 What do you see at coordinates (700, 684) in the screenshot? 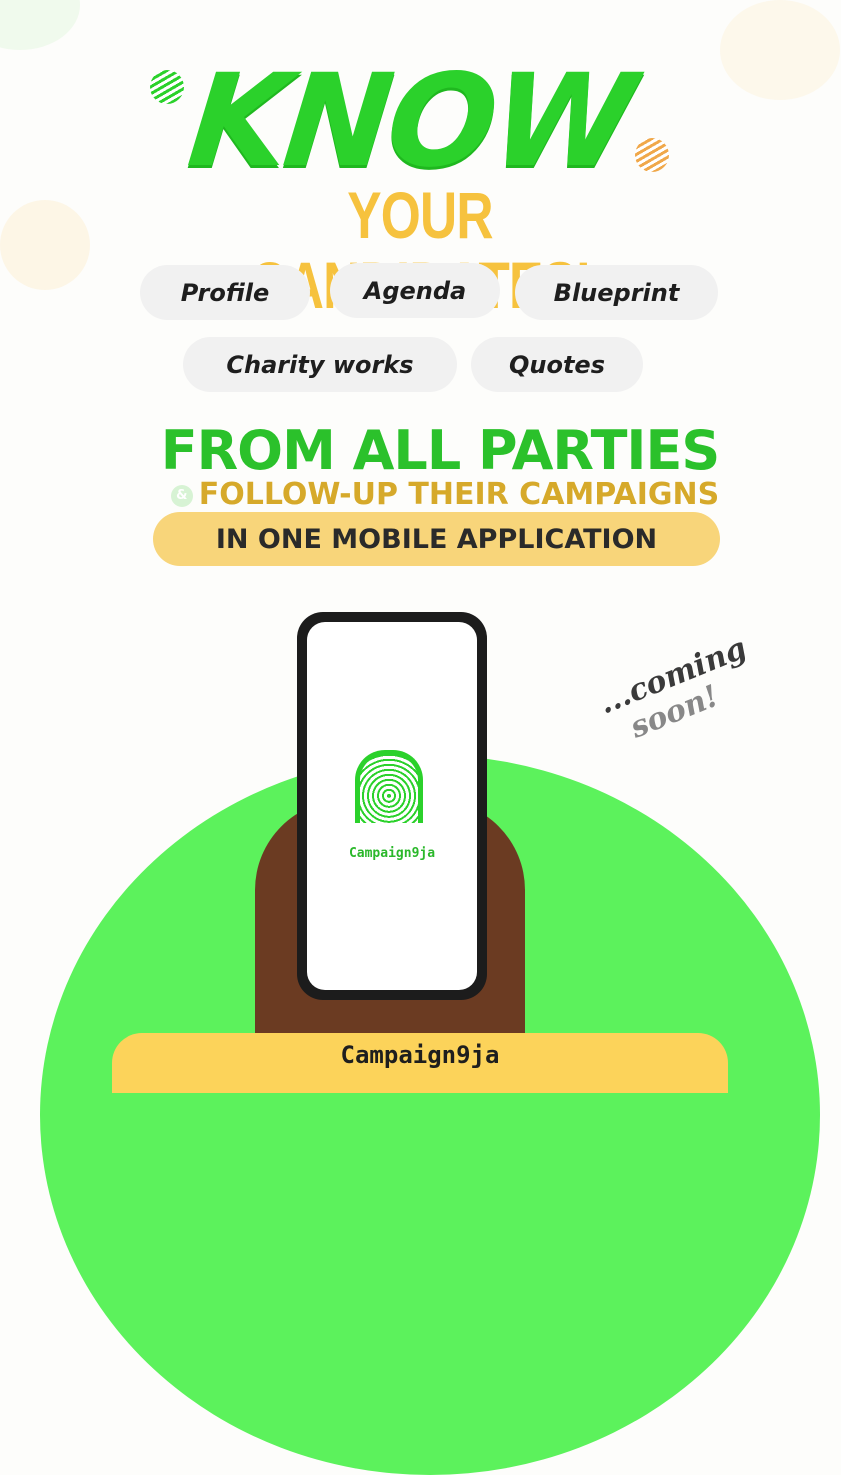
I see `coming-soon-text: ...coming soon!` at bounding box center [700, 684].